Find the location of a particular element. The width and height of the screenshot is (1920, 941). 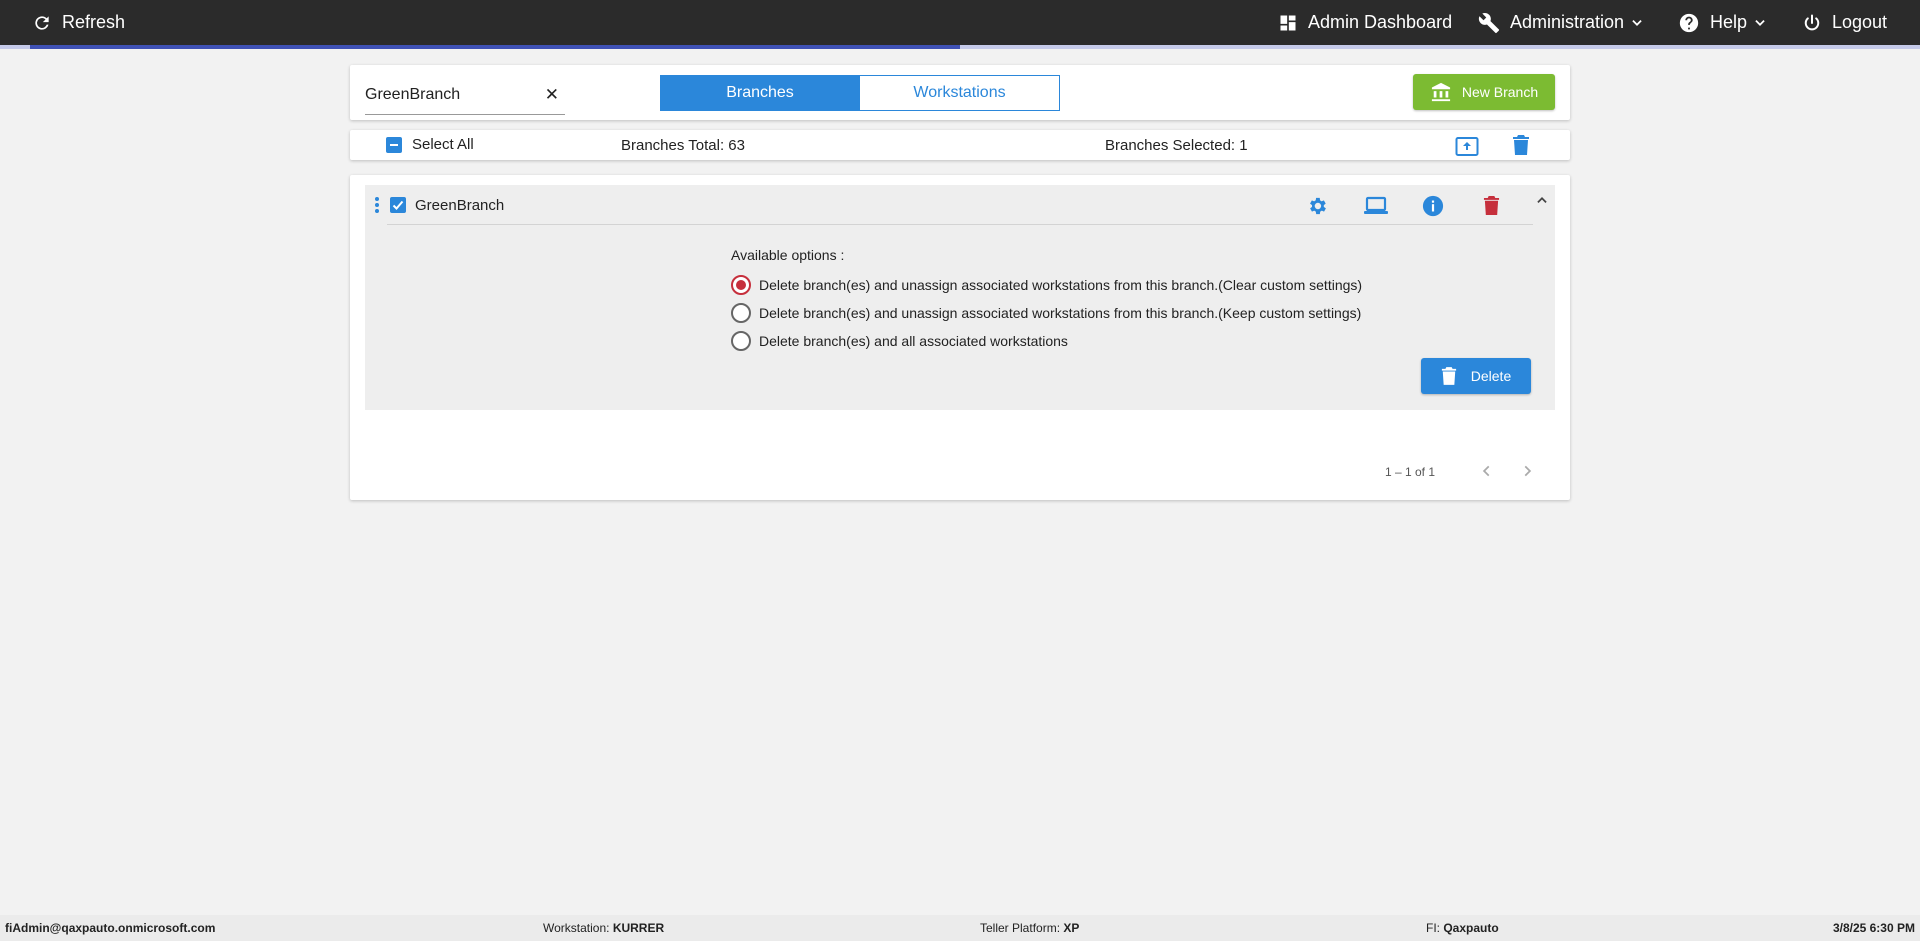

branch-delete-button is located at coordinates (1491, 205).